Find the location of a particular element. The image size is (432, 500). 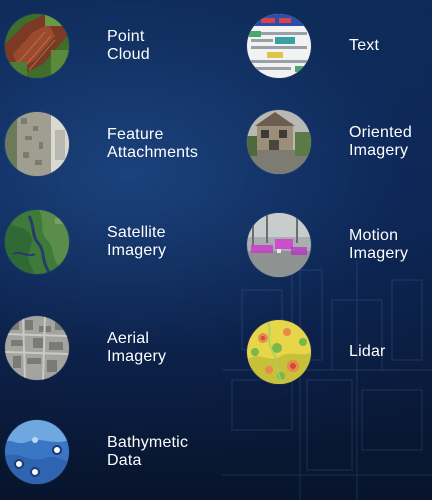

item-aerial-imagery: Aerial Imagery is located at coordinates (116, 348).